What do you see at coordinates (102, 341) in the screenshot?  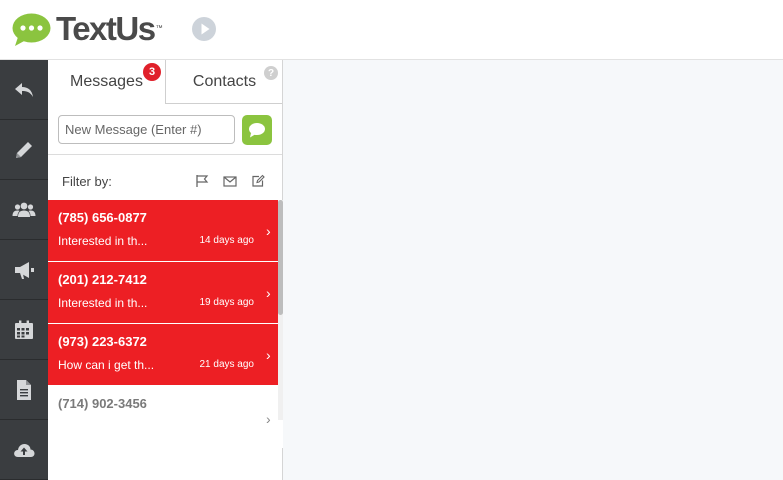 I see `conversation-phone: (973) 223-6372` at bounding box center [102, 341].